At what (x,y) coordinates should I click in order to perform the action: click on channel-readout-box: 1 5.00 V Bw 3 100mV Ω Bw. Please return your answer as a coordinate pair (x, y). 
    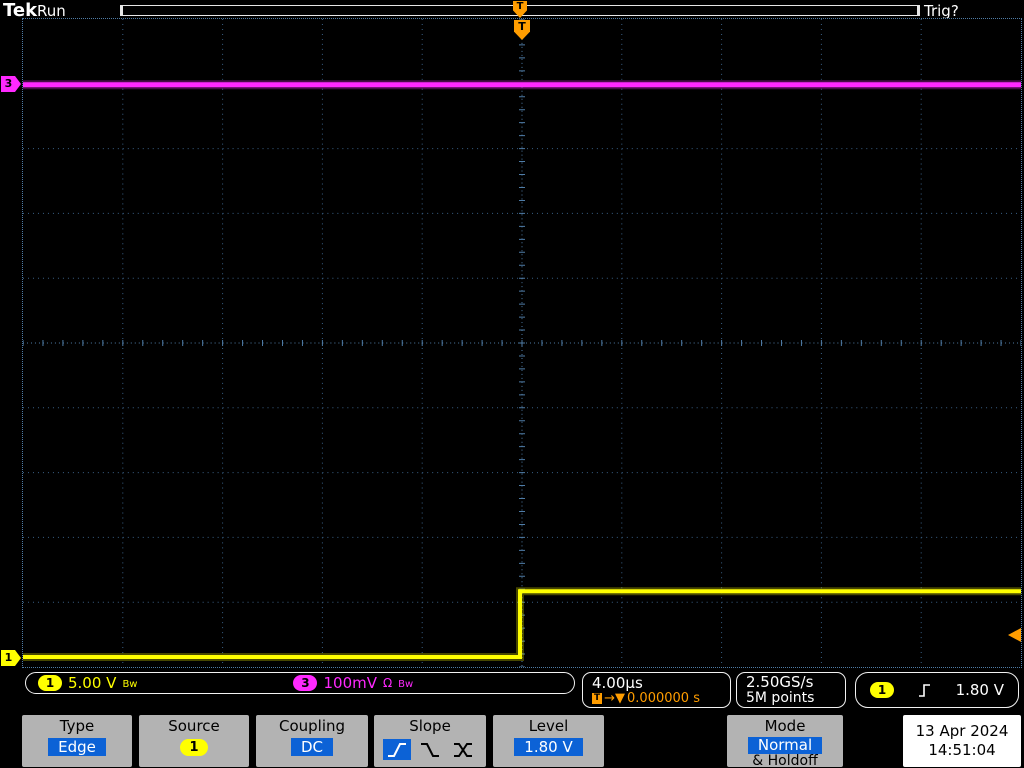
    Looking at the image, I should click on (300, 683).